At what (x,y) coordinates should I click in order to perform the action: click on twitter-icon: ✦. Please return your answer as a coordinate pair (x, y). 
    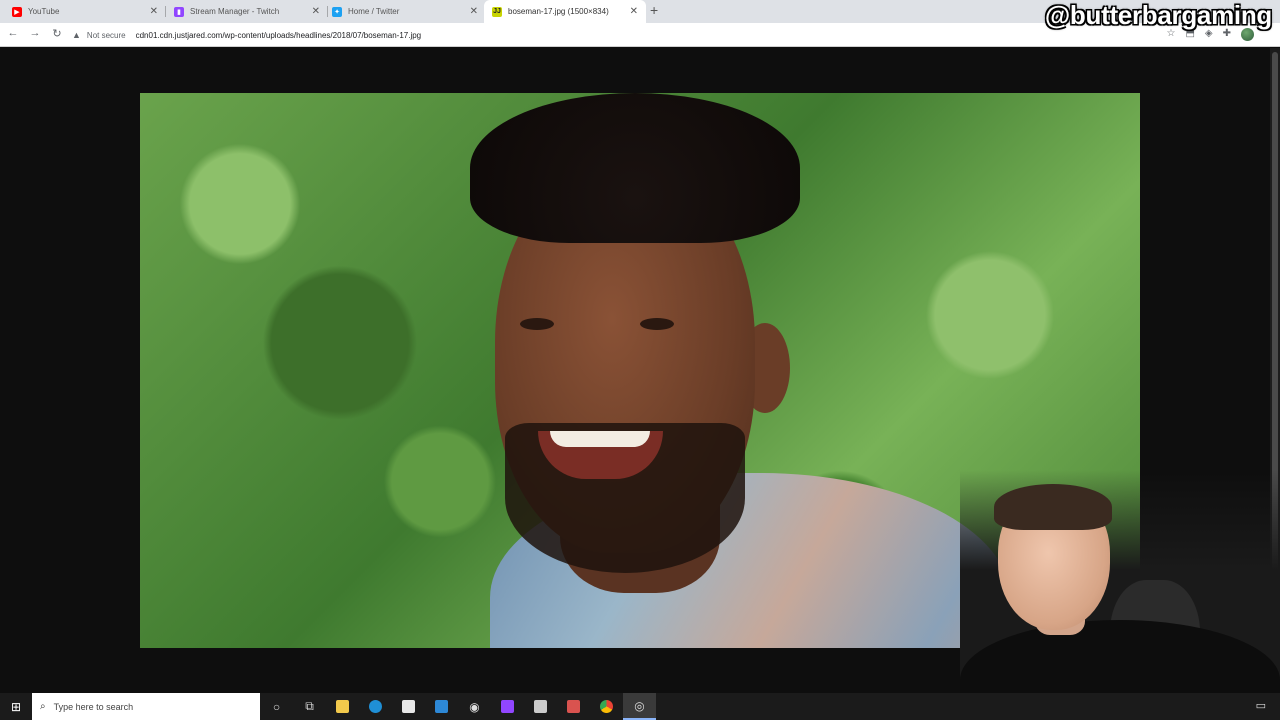
    Looking at the image, I should click on (337, 11).